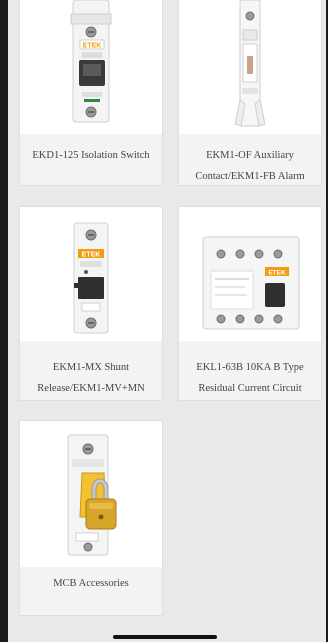 Image resolution: width=328 pixels, height=642 pixels. I want to click on product-card-shunt-release: ETEK EKM1-MX Shunt Release/EKM1-MV+MN, so click(91, 303).